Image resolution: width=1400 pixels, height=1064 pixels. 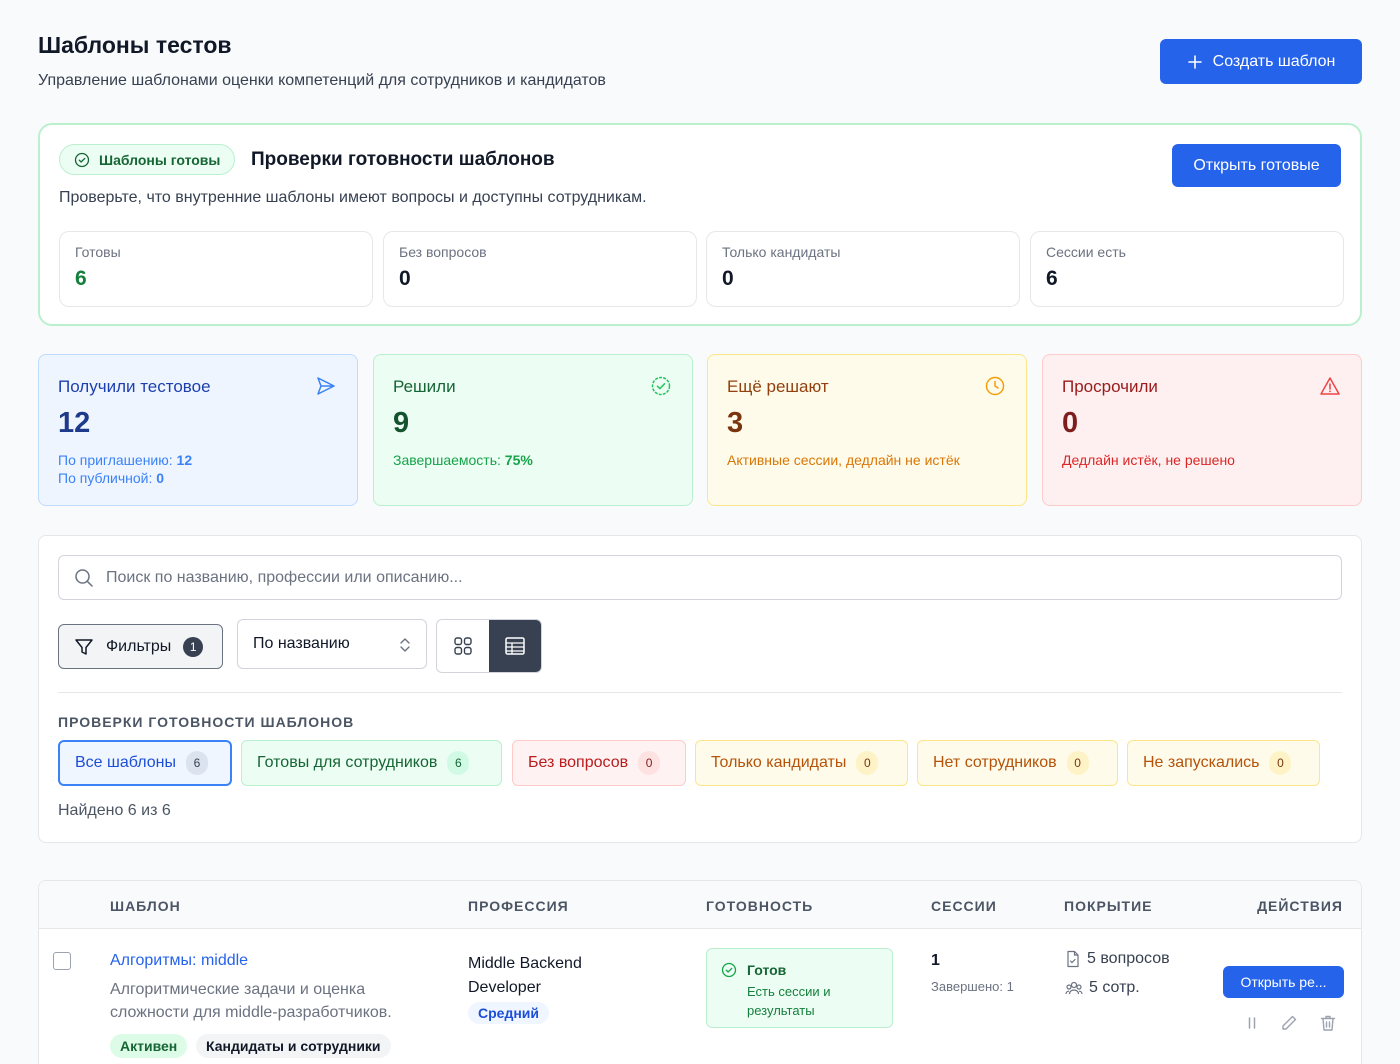 What do you see at coordinates (179, 961) in the screenshot?
I see `template-name-link: Алгоритмы: middle` at bounding box center [179, 961].